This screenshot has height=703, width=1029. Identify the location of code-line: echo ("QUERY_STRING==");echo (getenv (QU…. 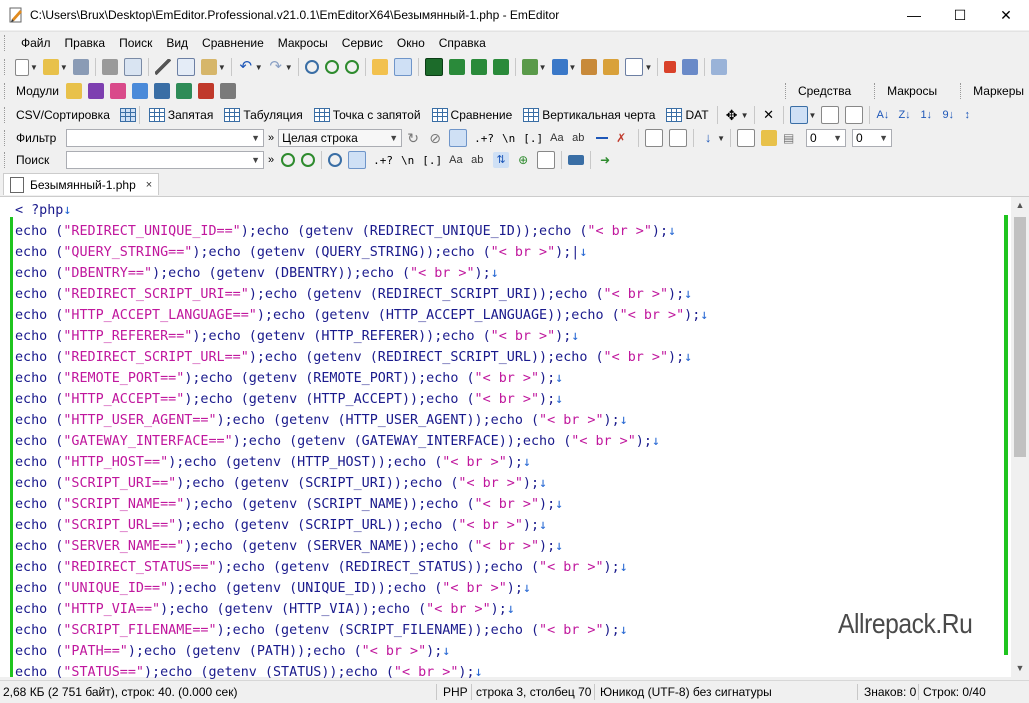
(361, 252).